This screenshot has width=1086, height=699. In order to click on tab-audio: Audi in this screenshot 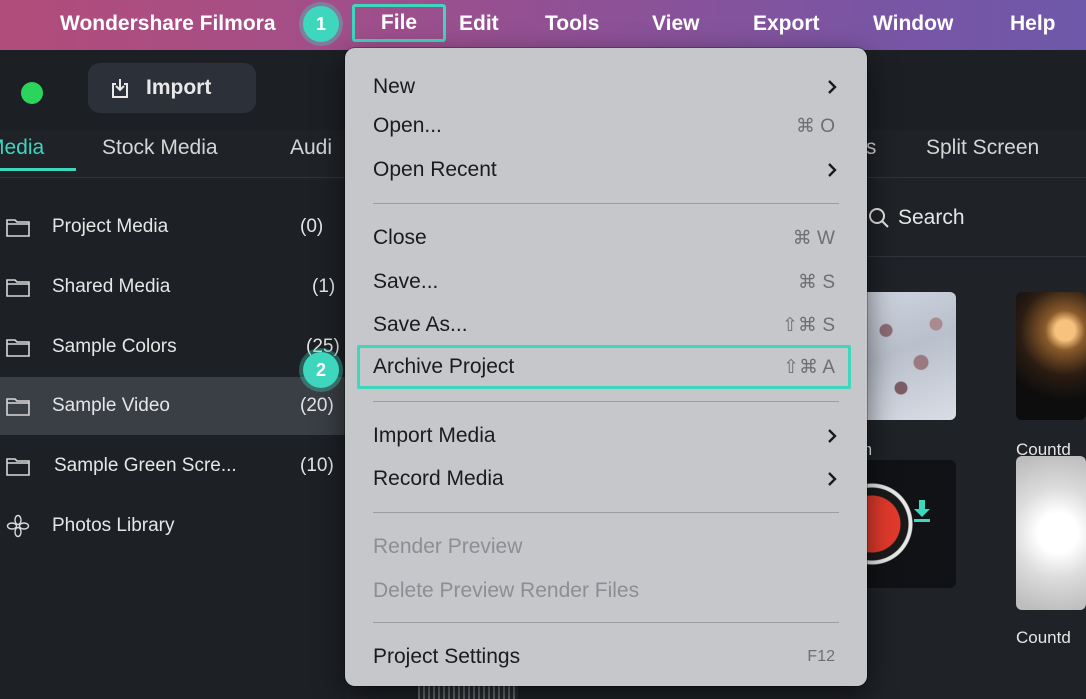, I will do `click(311, 148)`.